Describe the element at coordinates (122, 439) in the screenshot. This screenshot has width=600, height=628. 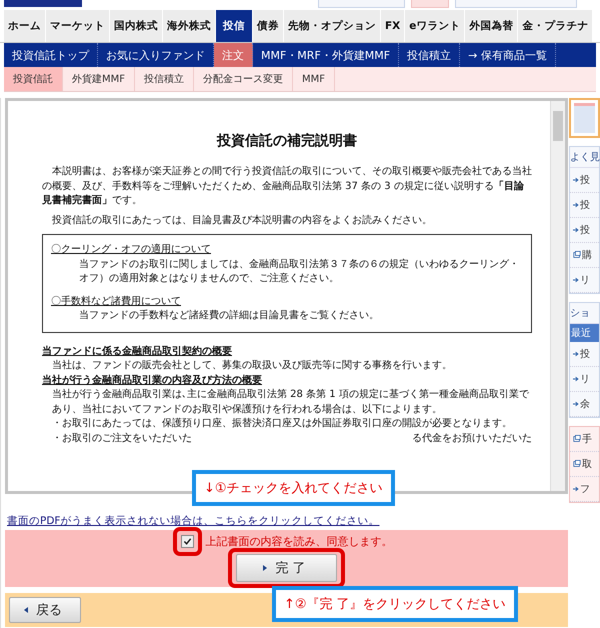
I see `bullet-text: ・お取引のご注文をいただいた` at that location.